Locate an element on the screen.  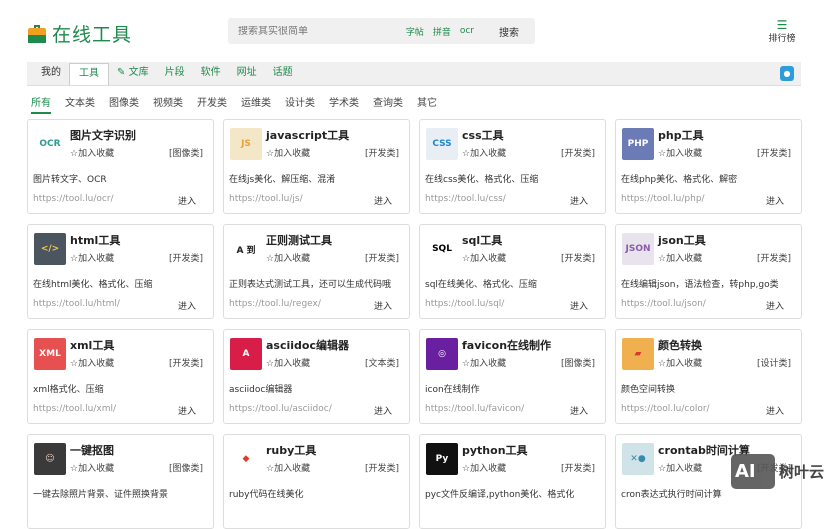
category-tab: 学术类 is located at coordinates (344, 104).